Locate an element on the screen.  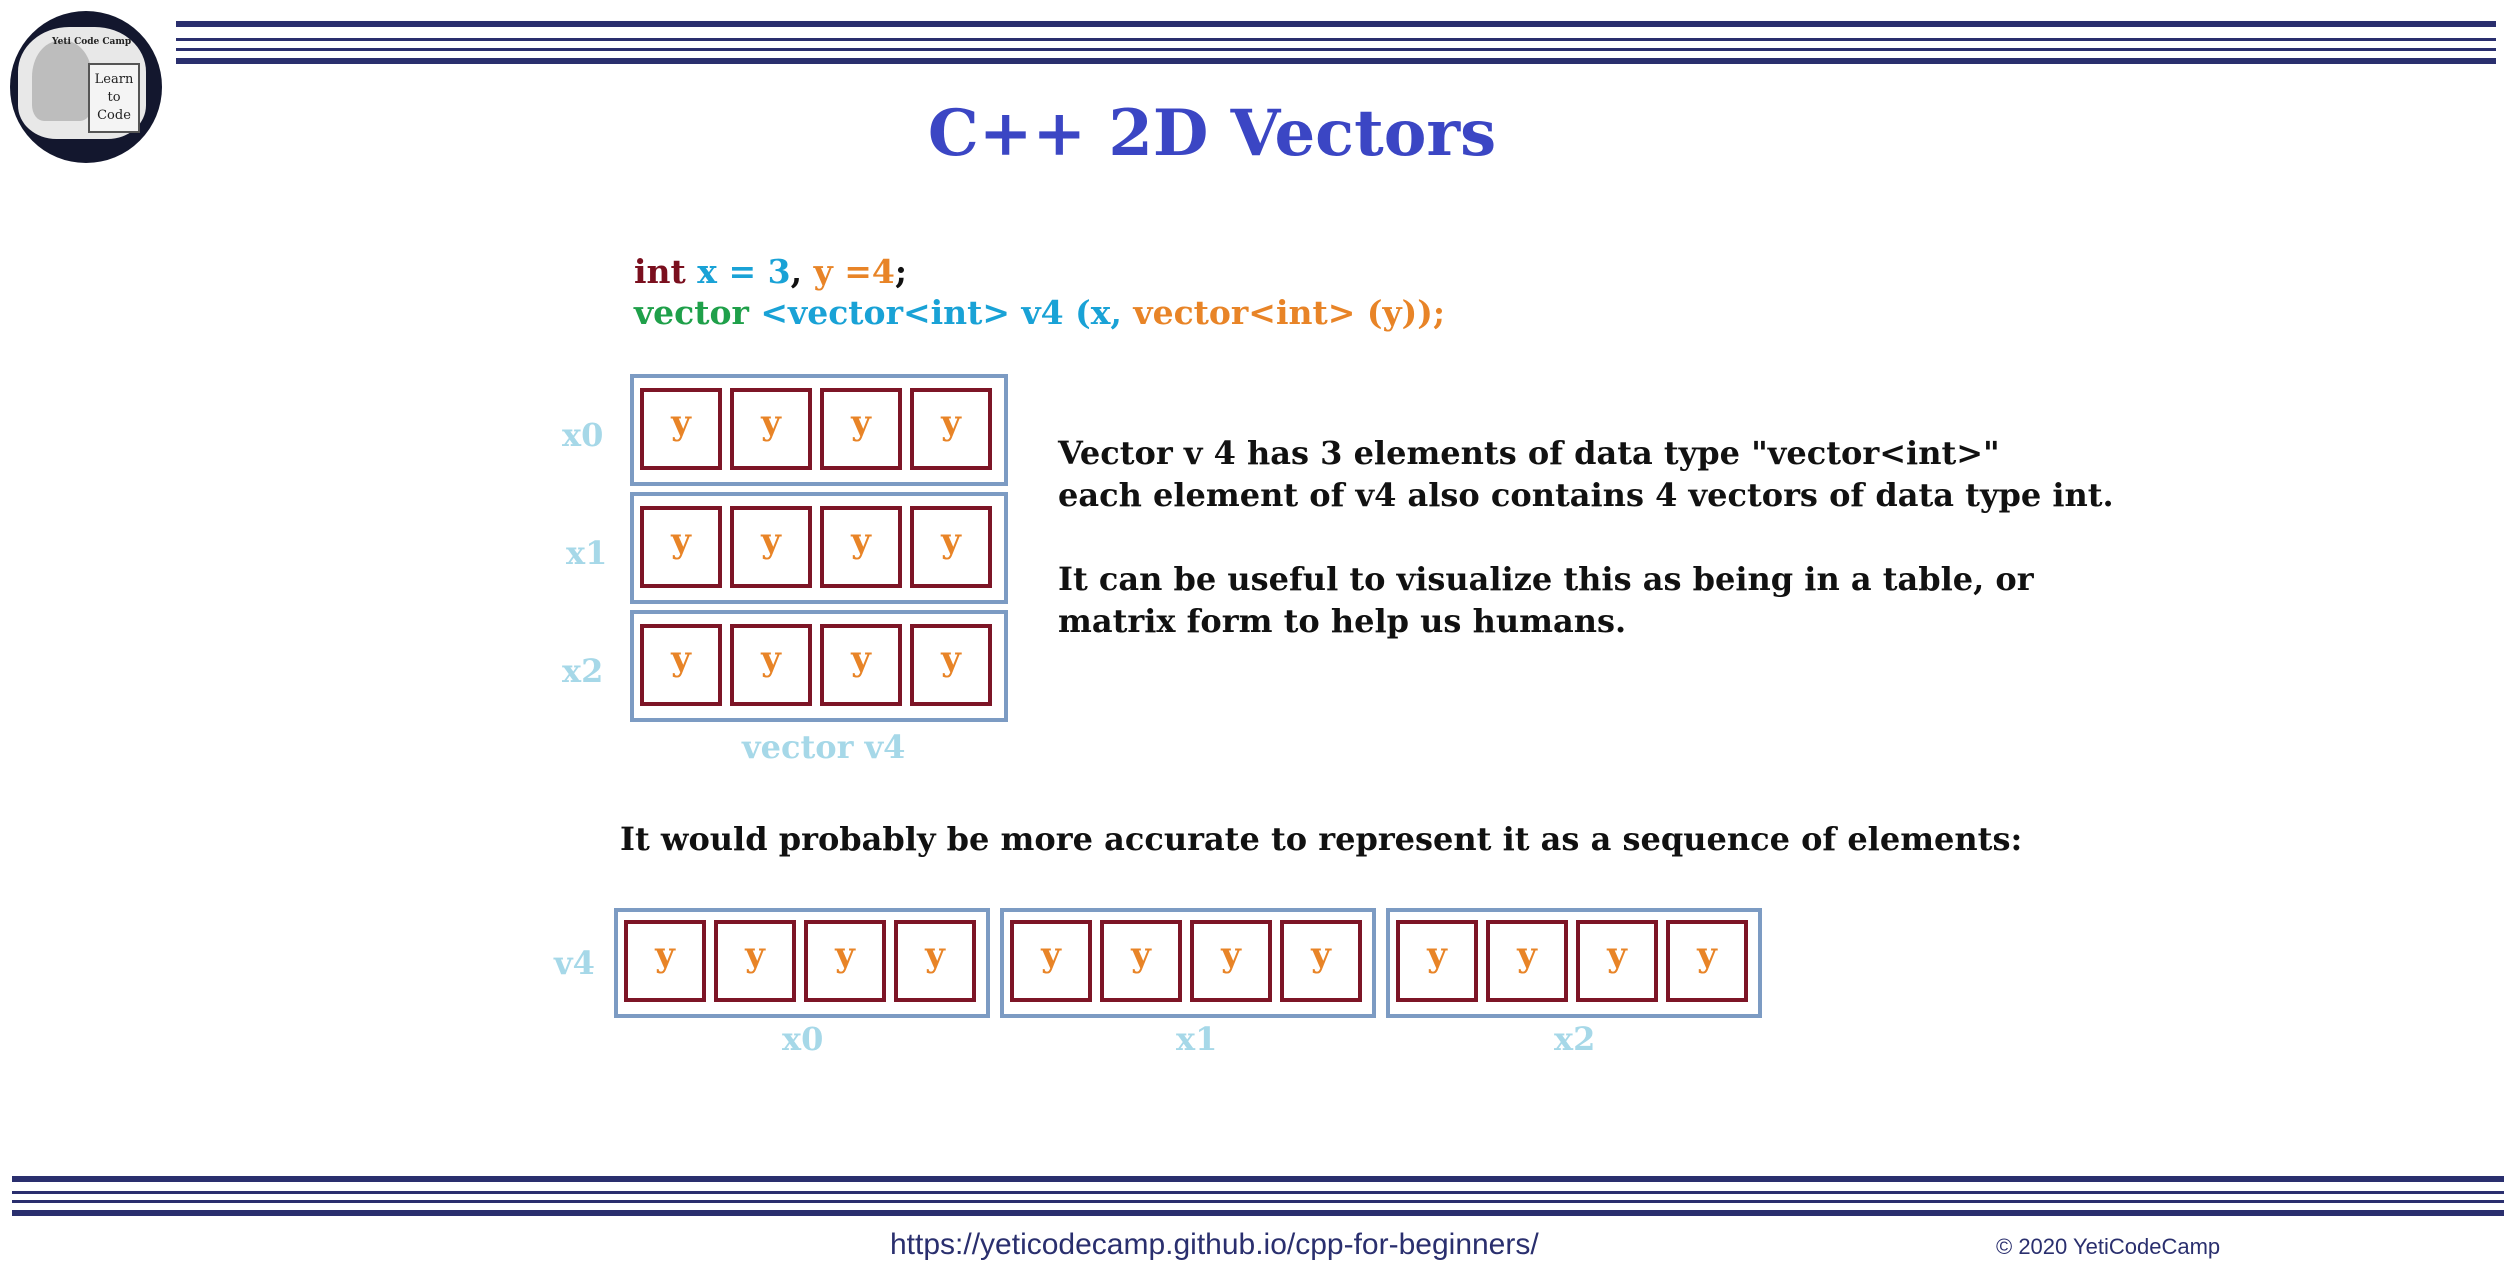
sequence-group-label: x1 is located at coordinates (1197, 1039).